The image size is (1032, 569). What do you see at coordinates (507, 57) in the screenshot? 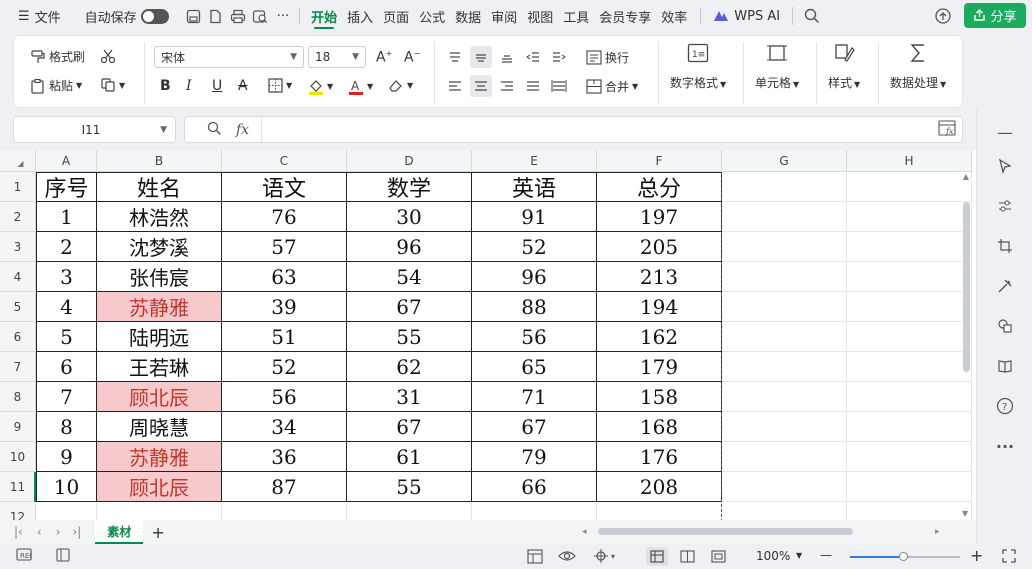
I see `align-bottom-icon` at bounding box center [507, 57].